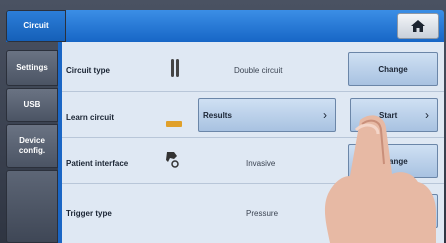  Describe the element at coordinates (262, 213) in the screenshot. I see `row-value: Pressure` at that location.